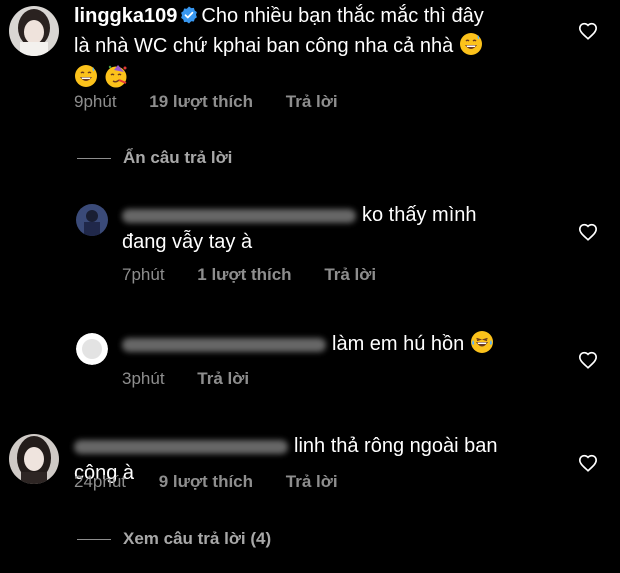  What do you see at coordinates (187, 242) in the screenshot?
I see `comment-text-line2: đang vẫy tay à` at bounding box center [187, 242].